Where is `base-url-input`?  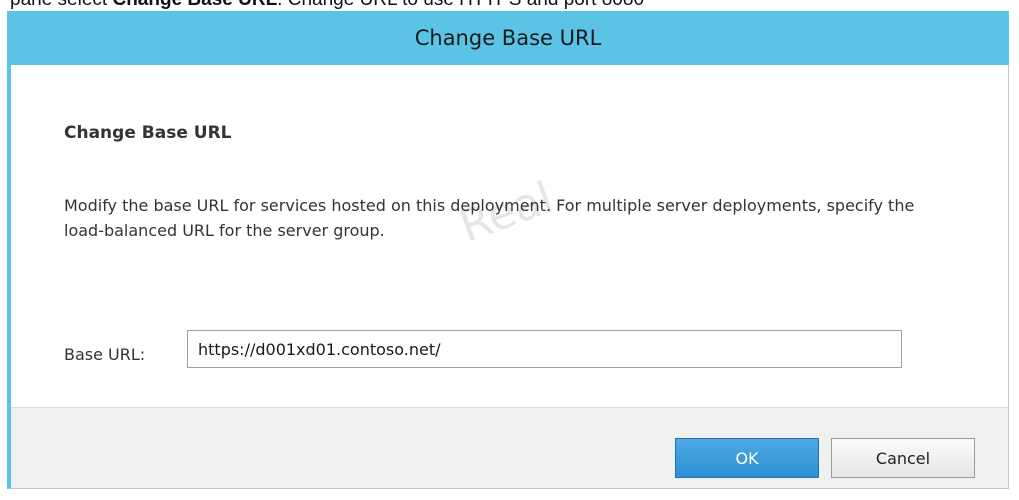
base-url-input is located at coordinates (544, 349).